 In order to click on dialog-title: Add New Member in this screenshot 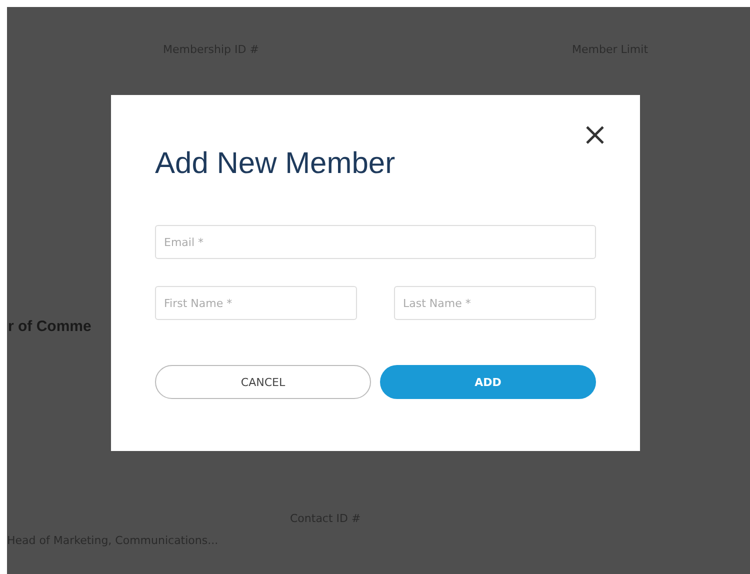, I will do `click(275, 164)`.